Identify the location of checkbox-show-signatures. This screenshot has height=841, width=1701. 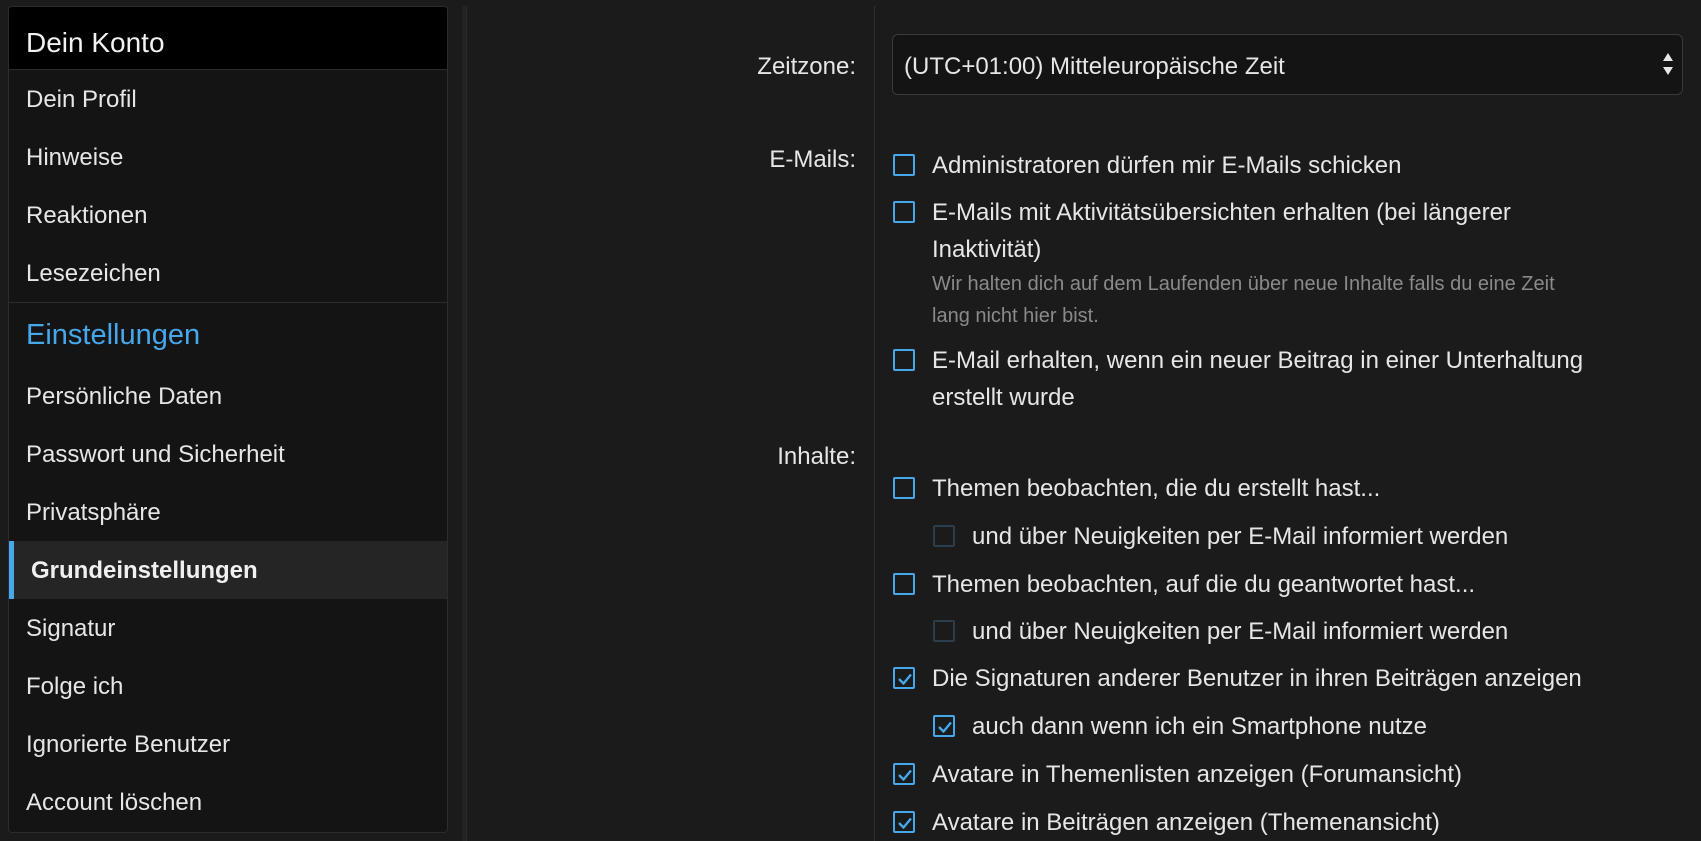
(904, 678).